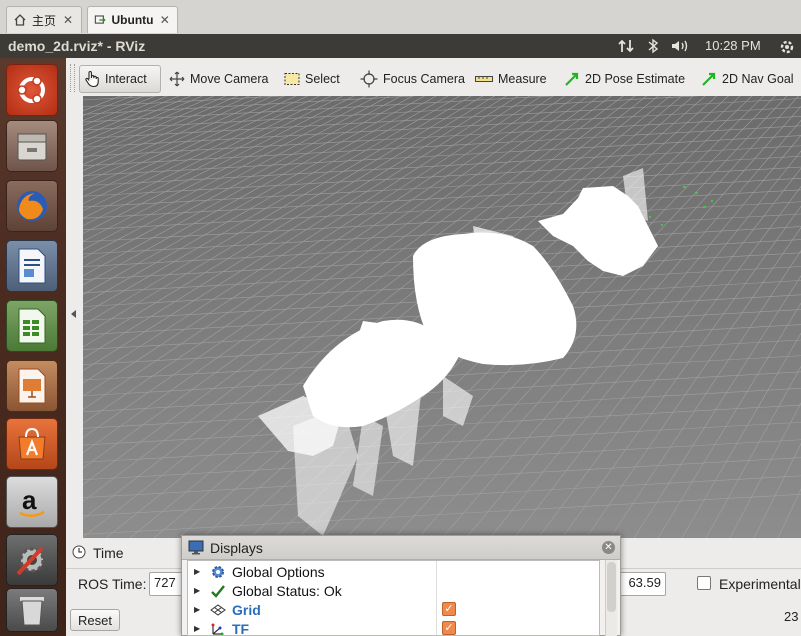 The image size is (801, 636). Describe the element at coordinates (733, 45) in the screenshot. I see `clock: 10:28 PM` at that location.